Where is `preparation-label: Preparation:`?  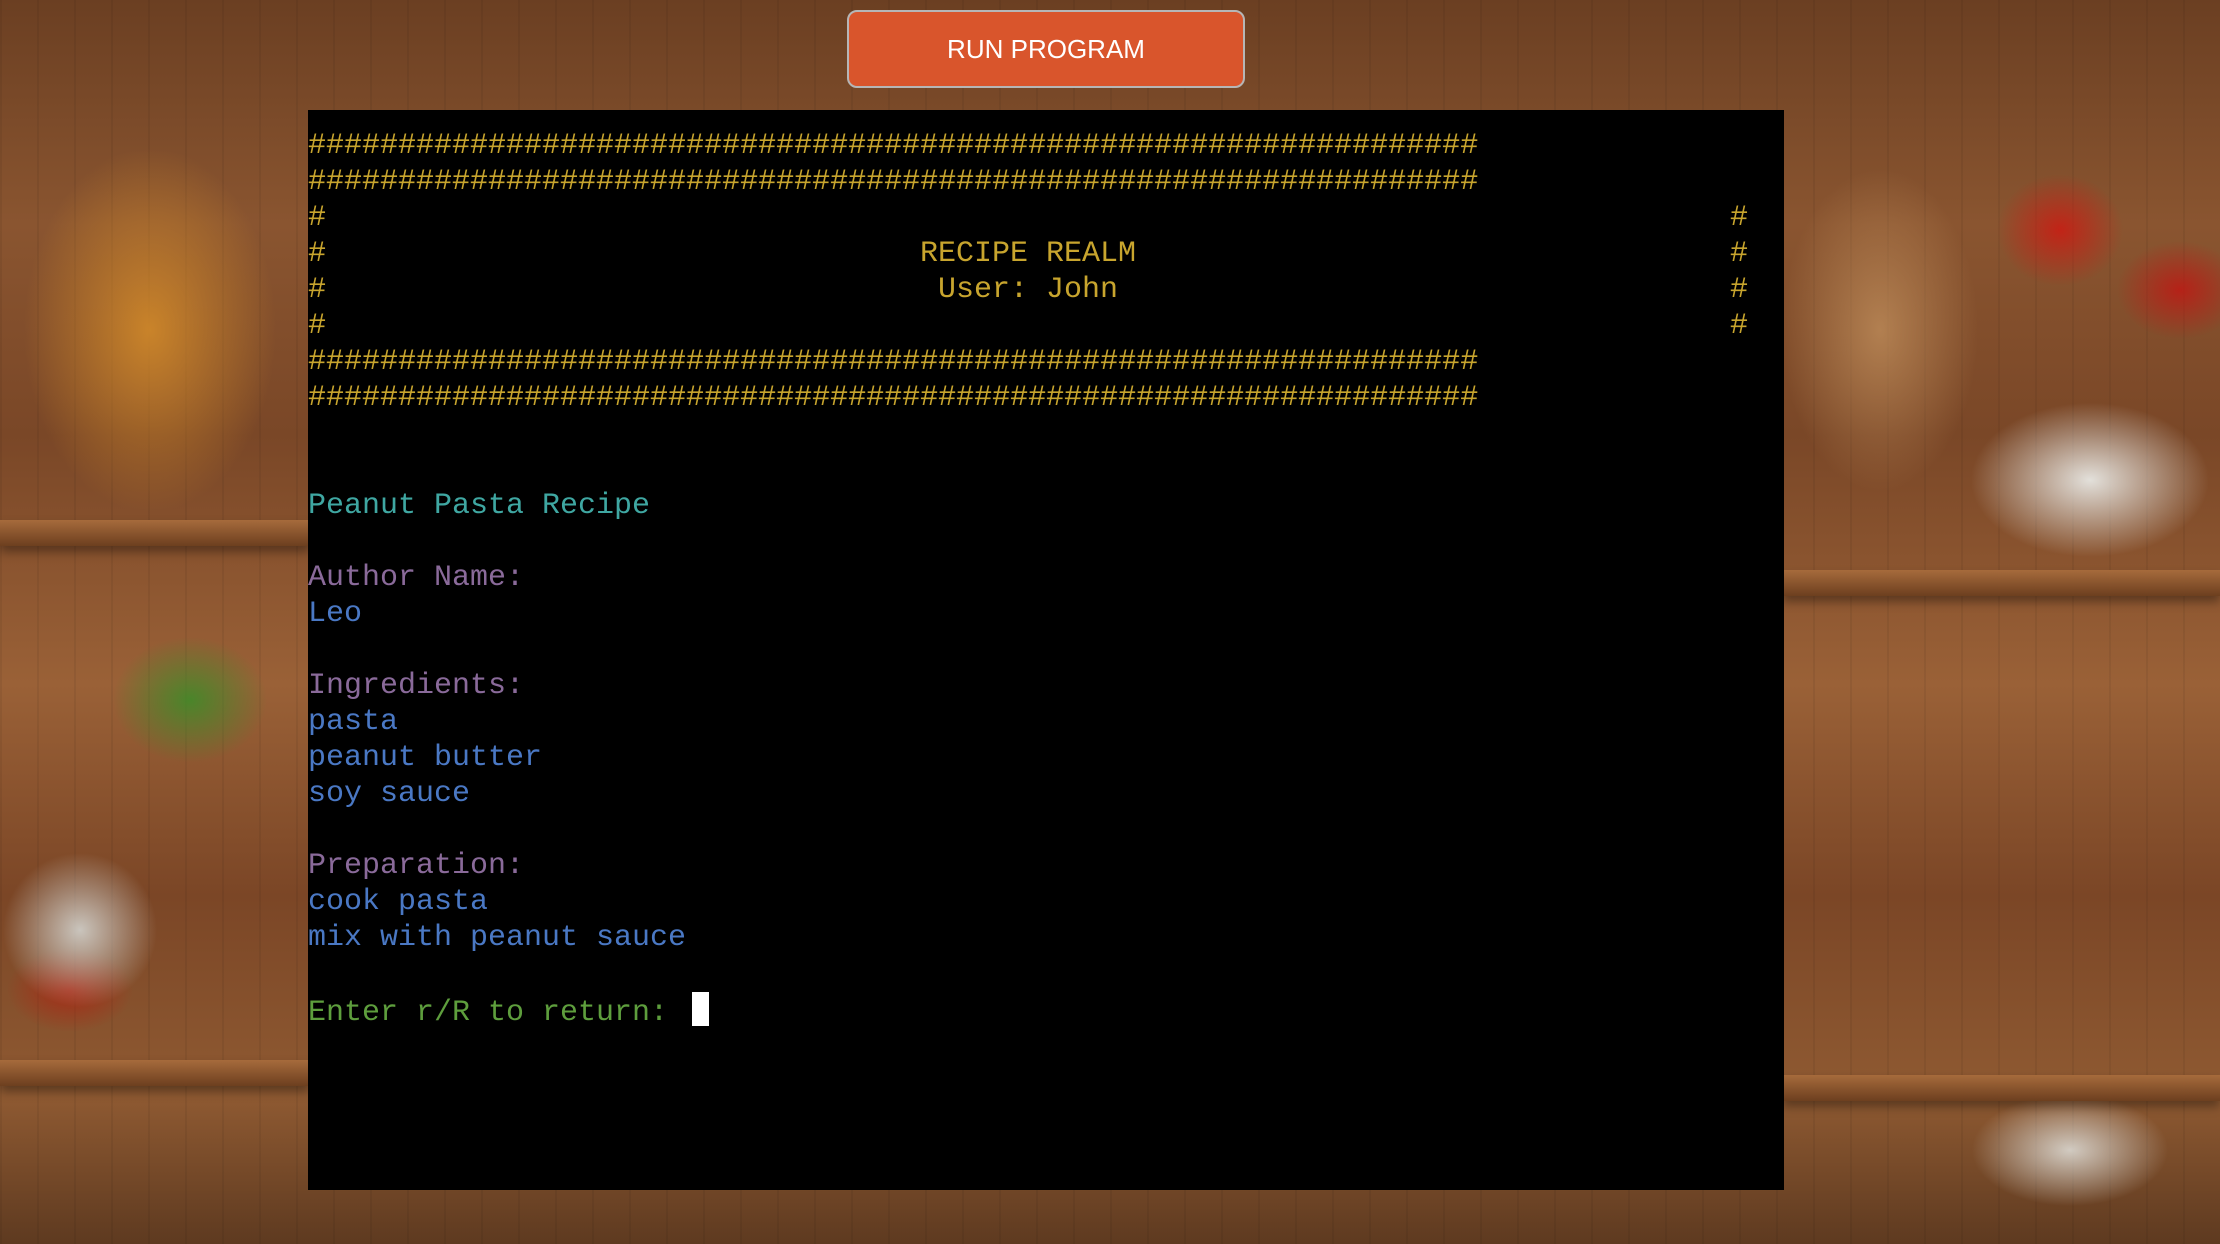
preparation-label: Preparation: is located at coordinates (416, 866).